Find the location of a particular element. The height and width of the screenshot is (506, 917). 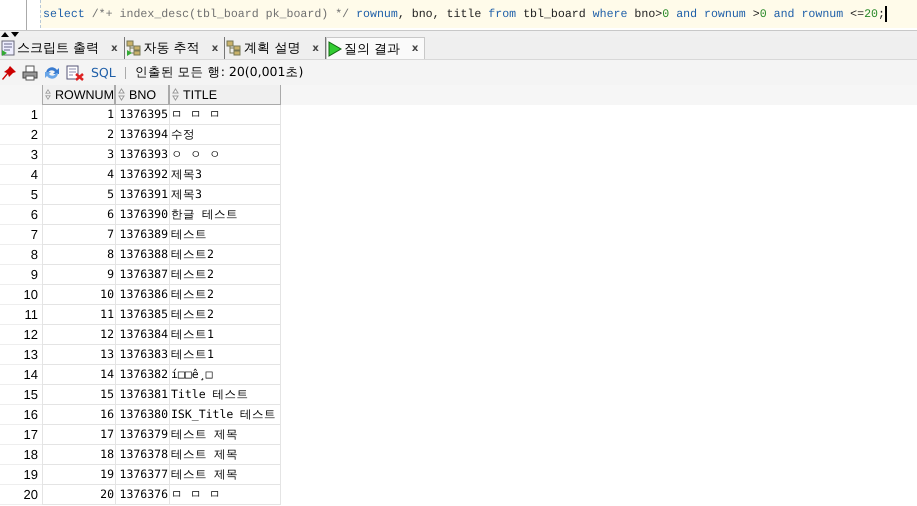

table-cell: 한글 테스트 is located at coordinates (225, 215).